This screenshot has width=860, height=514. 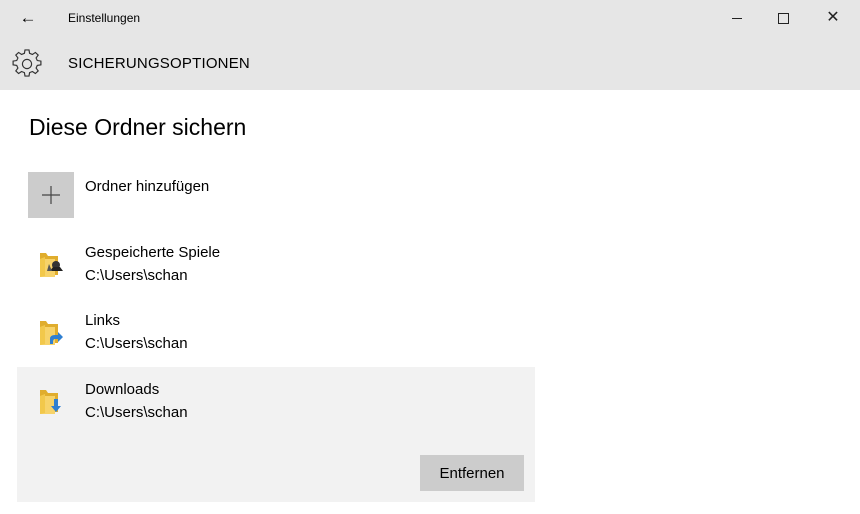 I want to click on maximize-button, so click(x=783, y=18).